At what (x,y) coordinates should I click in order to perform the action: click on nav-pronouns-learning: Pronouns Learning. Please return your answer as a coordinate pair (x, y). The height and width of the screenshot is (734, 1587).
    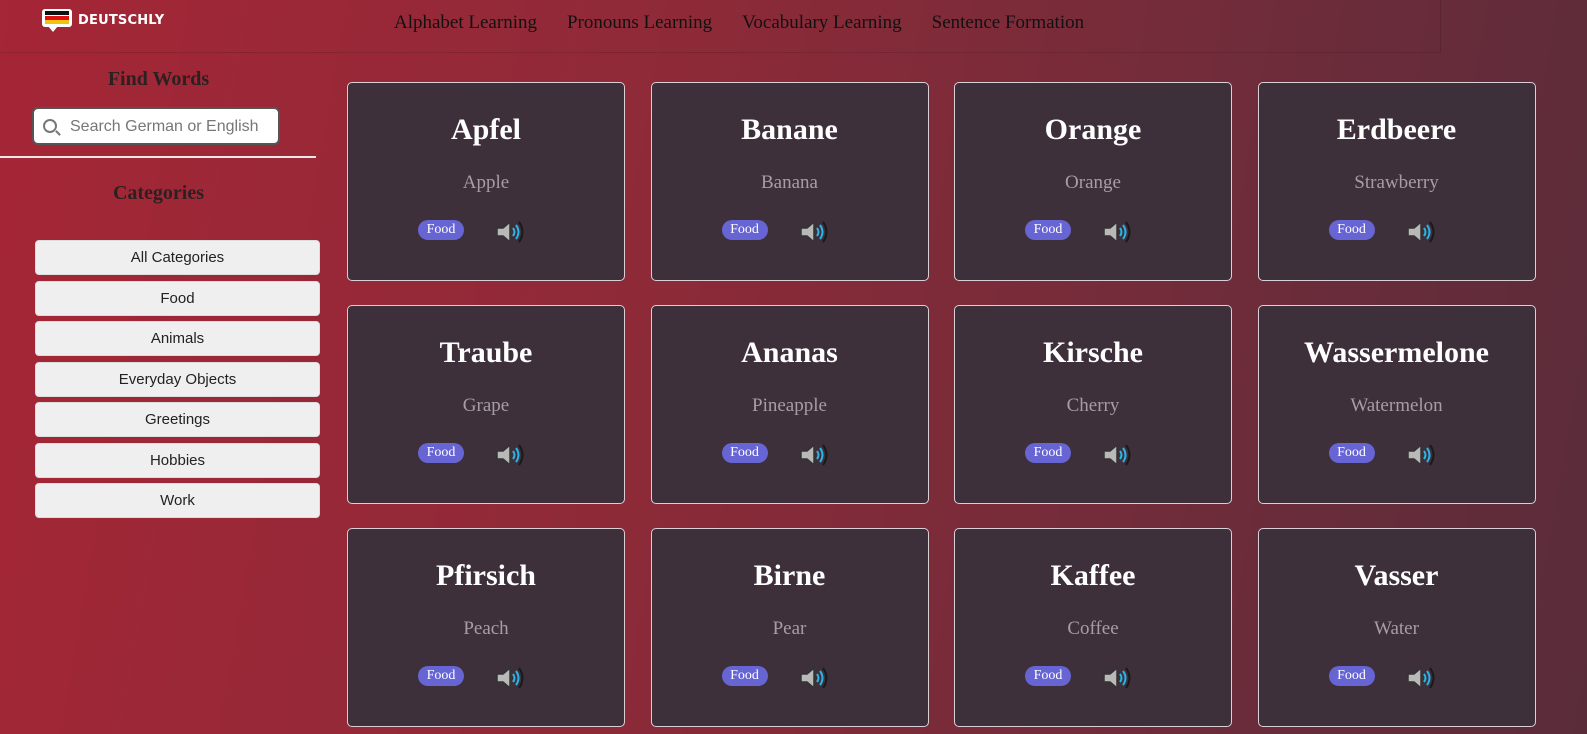
    Looking at the image, I should click on (639, 23).